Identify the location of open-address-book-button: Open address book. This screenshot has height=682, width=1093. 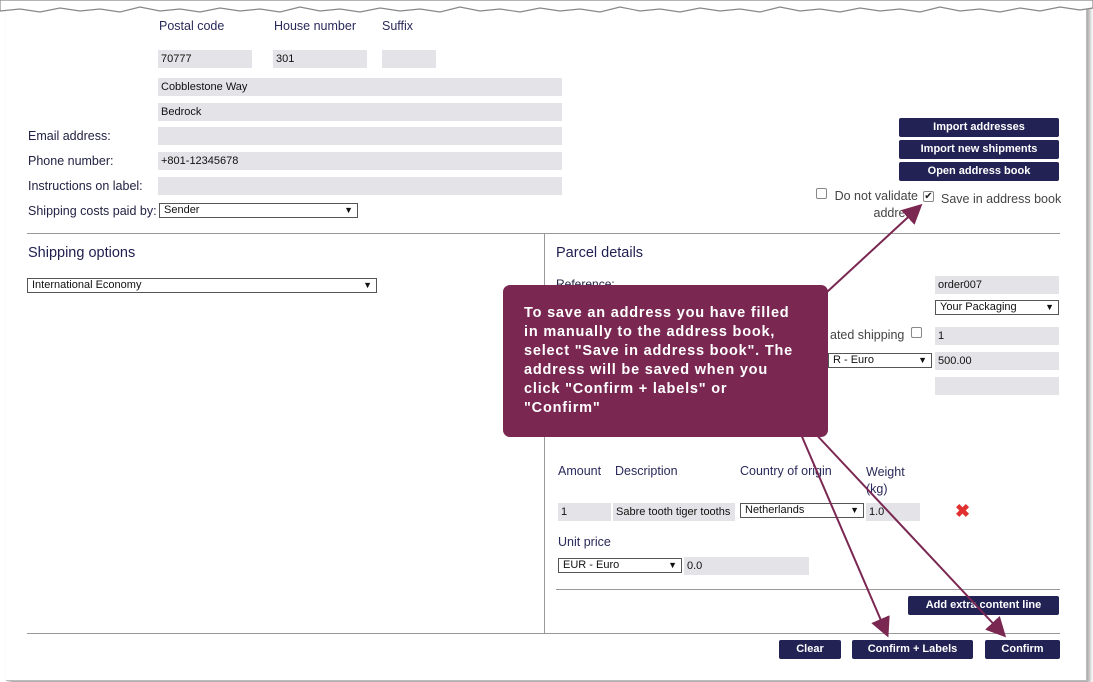
(979, 171).